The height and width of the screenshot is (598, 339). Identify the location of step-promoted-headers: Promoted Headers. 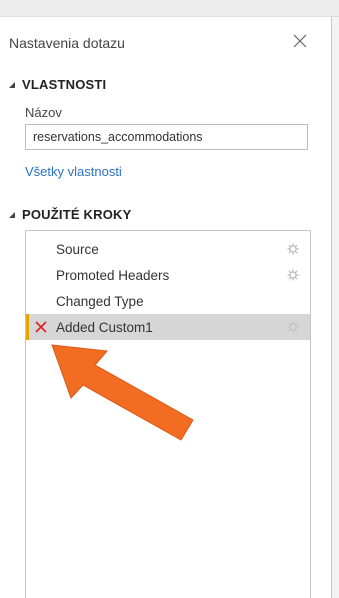
(168, 275).